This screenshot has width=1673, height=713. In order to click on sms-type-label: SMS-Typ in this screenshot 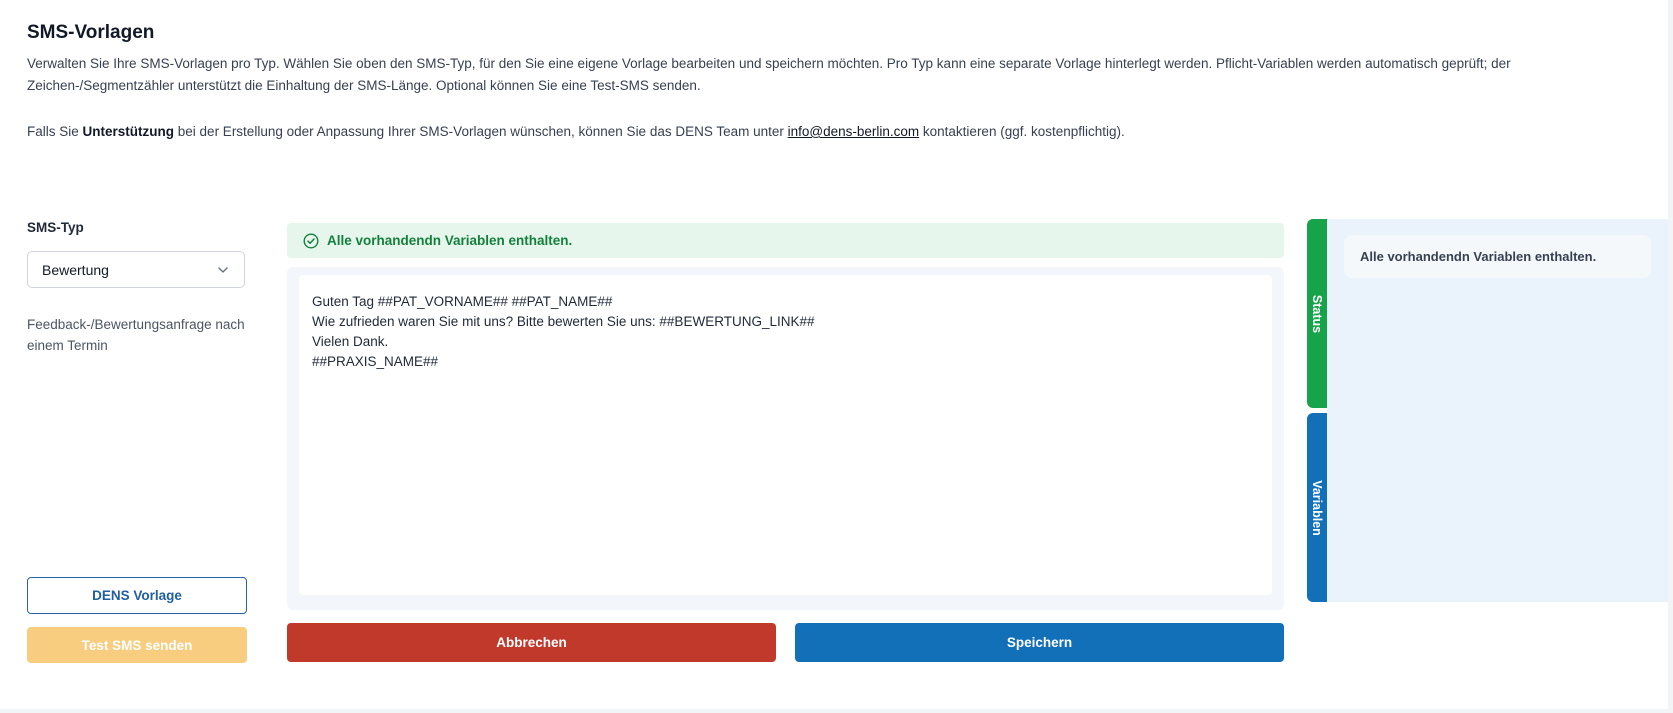, I will do `click(55, 227)`.